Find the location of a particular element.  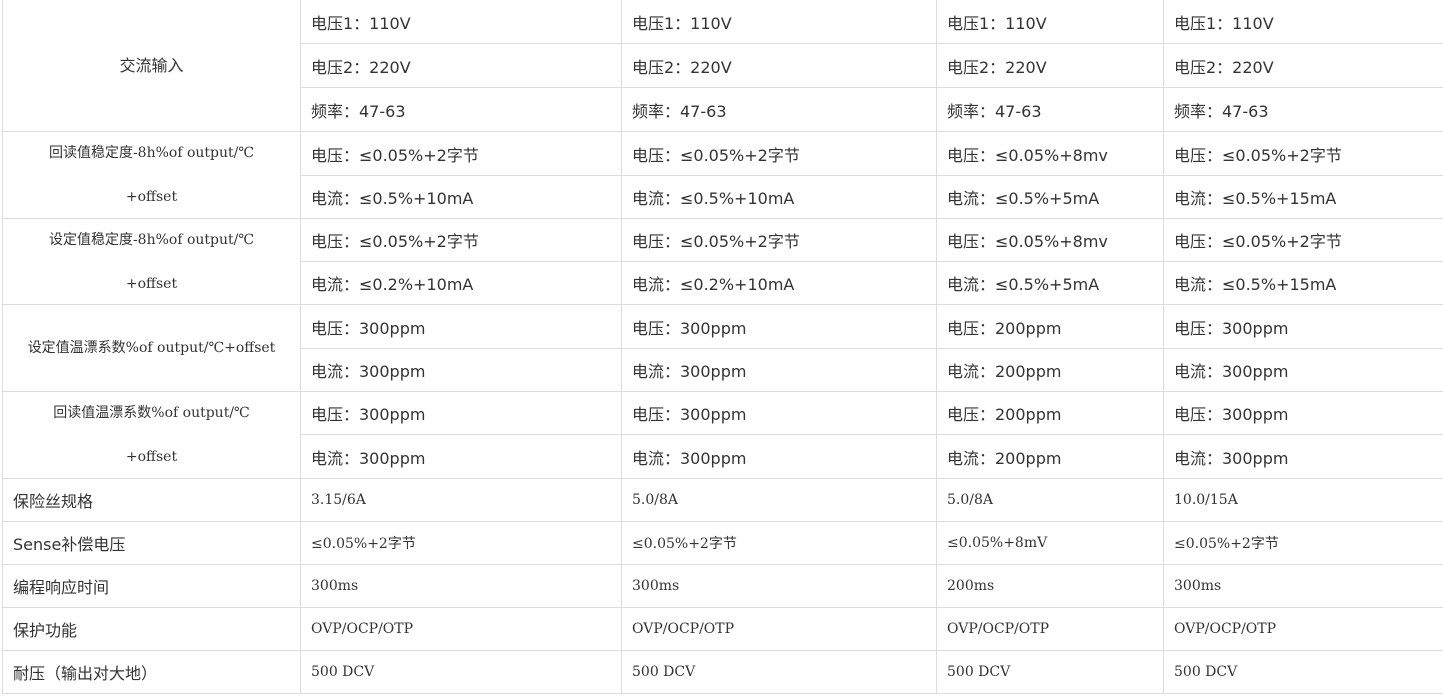

row-label-withstand: 耐压（输出对大地） is located at coordinates (151, 672).